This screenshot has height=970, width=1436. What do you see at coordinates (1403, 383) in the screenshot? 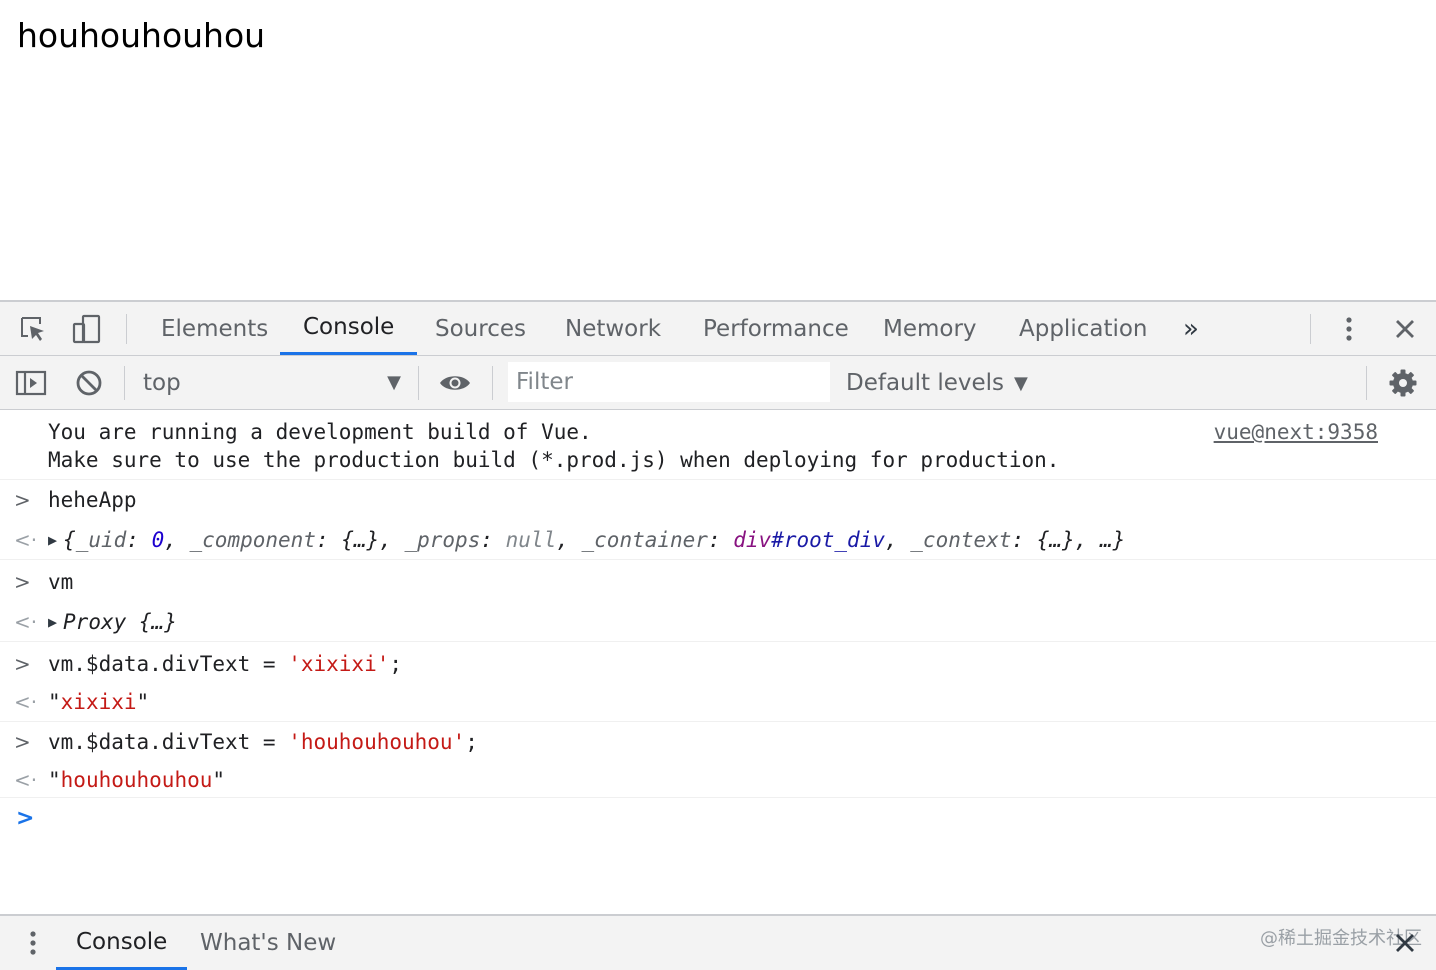
I see `gear-icon` at bounding box center [1403, 383].